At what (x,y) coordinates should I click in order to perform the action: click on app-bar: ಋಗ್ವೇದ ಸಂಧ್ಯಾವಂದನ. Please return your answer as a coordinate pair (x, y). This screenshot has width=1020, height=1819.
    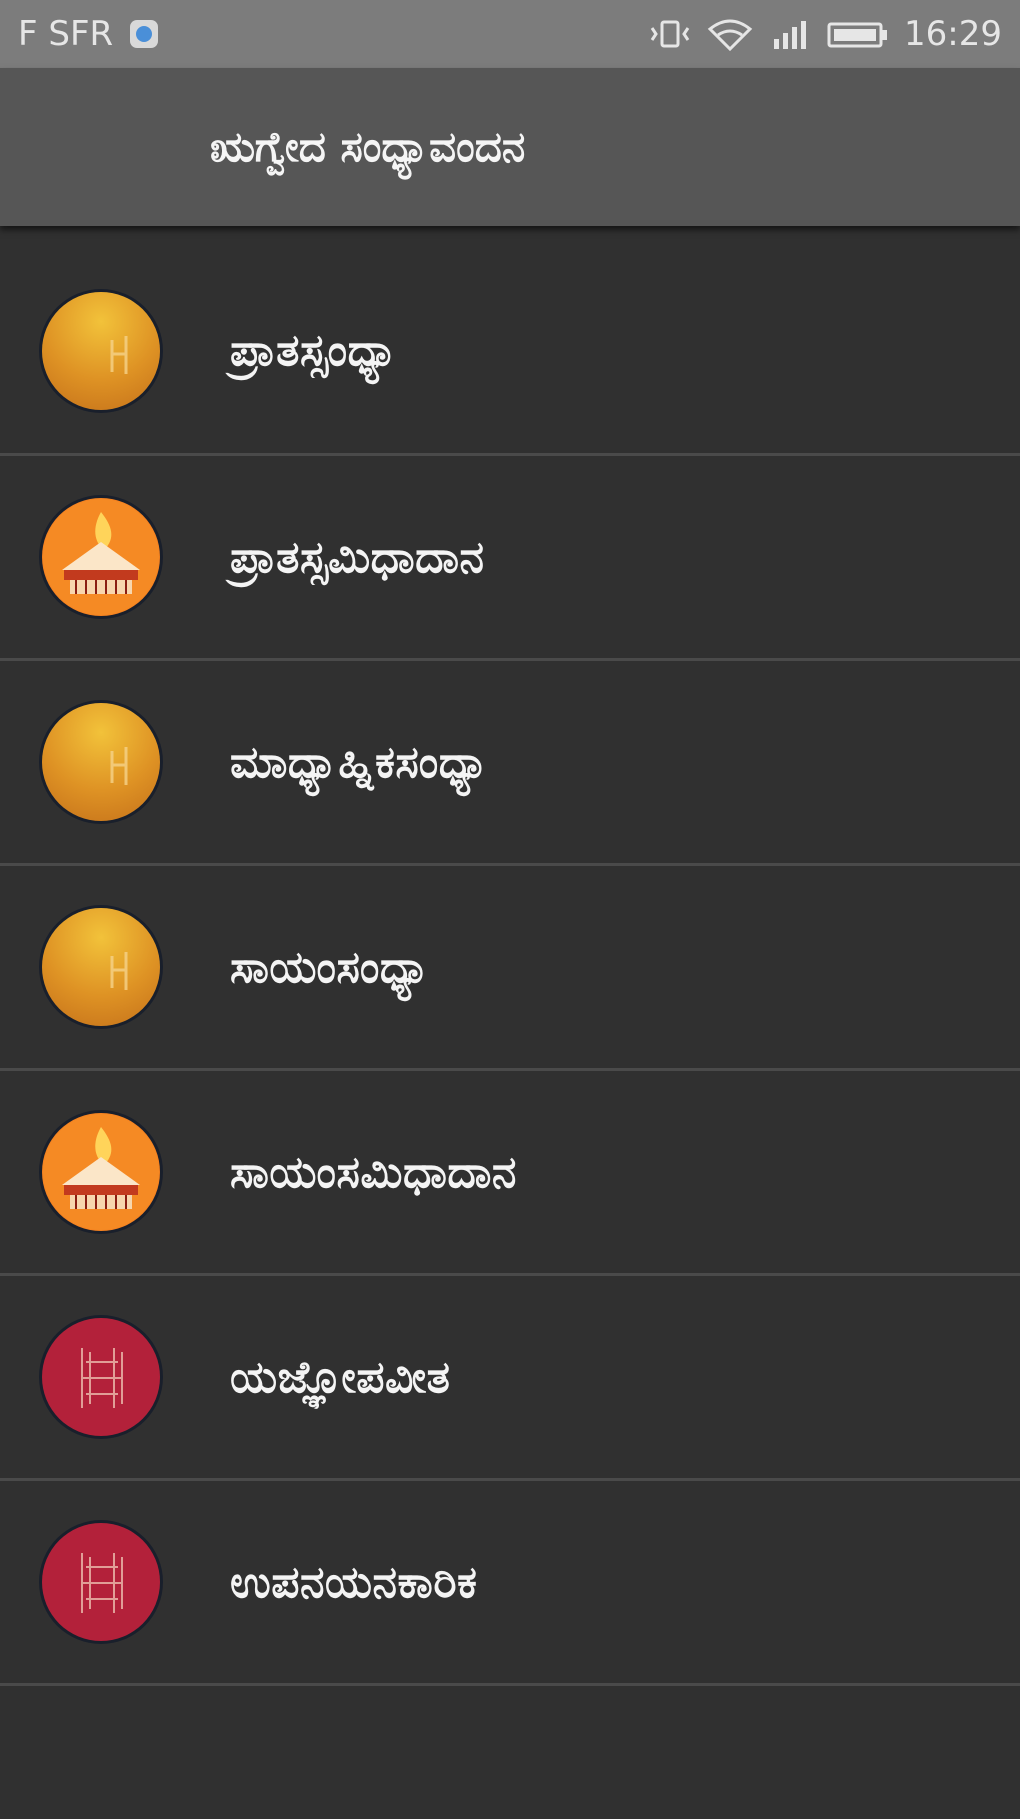
    Looking at the image, I should click on (510, 147).